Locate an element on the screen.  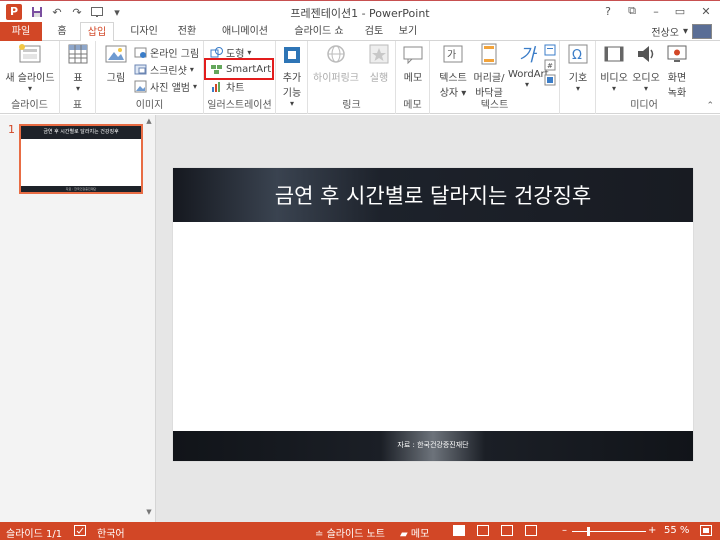
video-label: 비디오 is located at coordinates (614, 78).